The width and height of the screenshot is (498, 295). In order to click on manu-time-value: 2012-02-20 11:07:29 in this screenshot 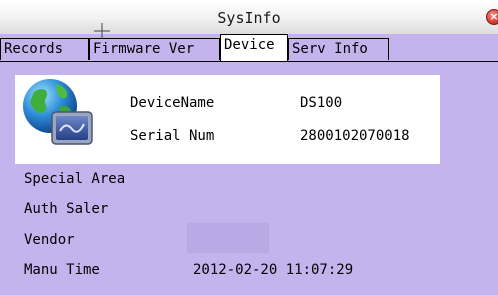, I will do `click(273, 270)`.